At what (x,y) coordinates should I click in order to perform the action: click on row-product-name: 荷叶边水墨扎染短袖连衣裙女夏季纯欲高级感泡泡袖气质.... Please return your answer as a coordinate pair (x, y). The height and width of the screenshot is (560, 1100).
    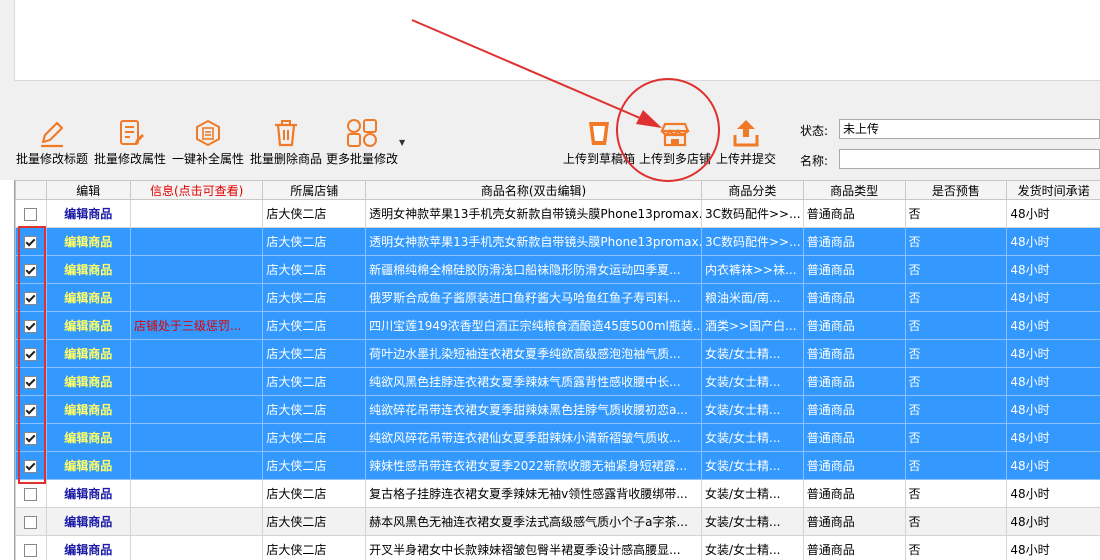
    Looking at the image, I should click on (533, 353).